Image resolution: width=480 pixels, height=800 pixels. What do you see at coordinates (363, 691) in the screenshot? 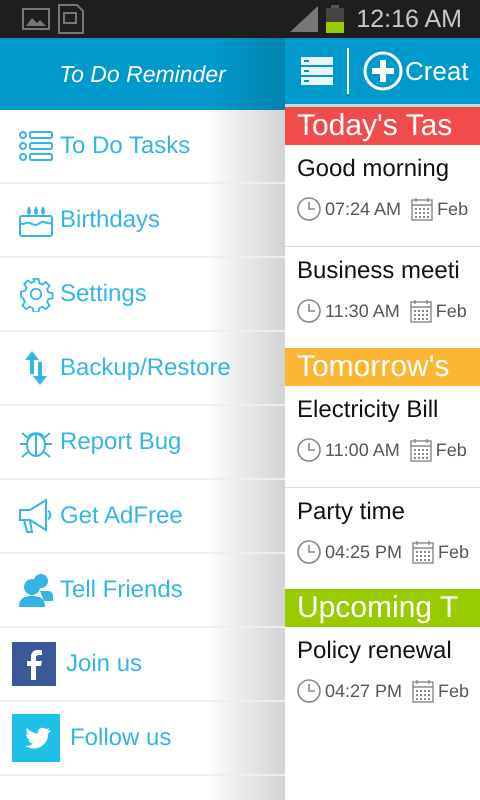
I see `task-time: 04:27 PM` at bounding box center [363, 691].